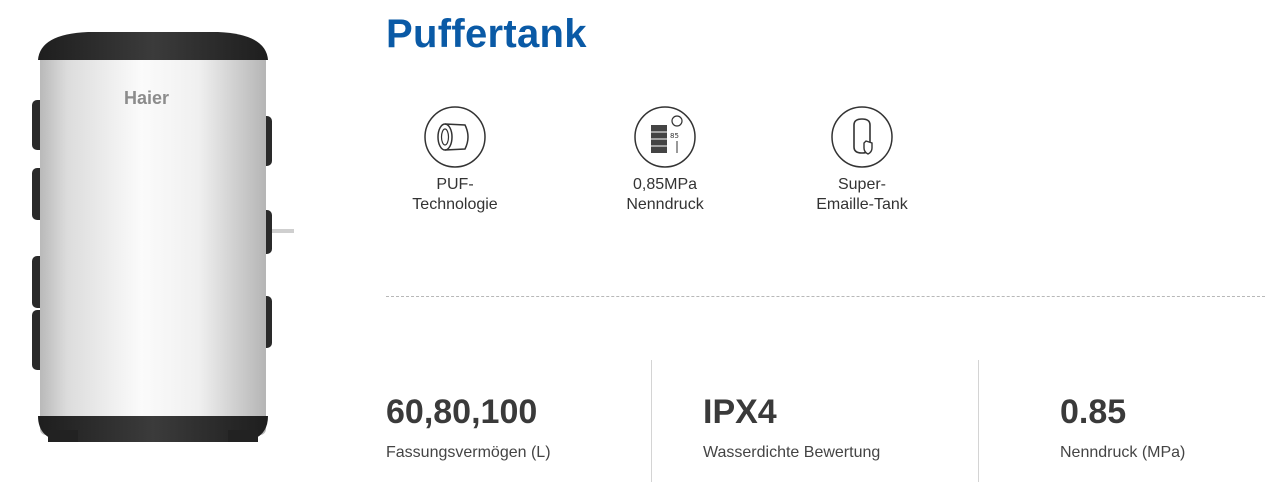 The width and height of the screenshot is (1265, 482). What do you see at coordinates (825, 296) in the screenshot?
I see `section-divider` at bounding box center [825, 296].